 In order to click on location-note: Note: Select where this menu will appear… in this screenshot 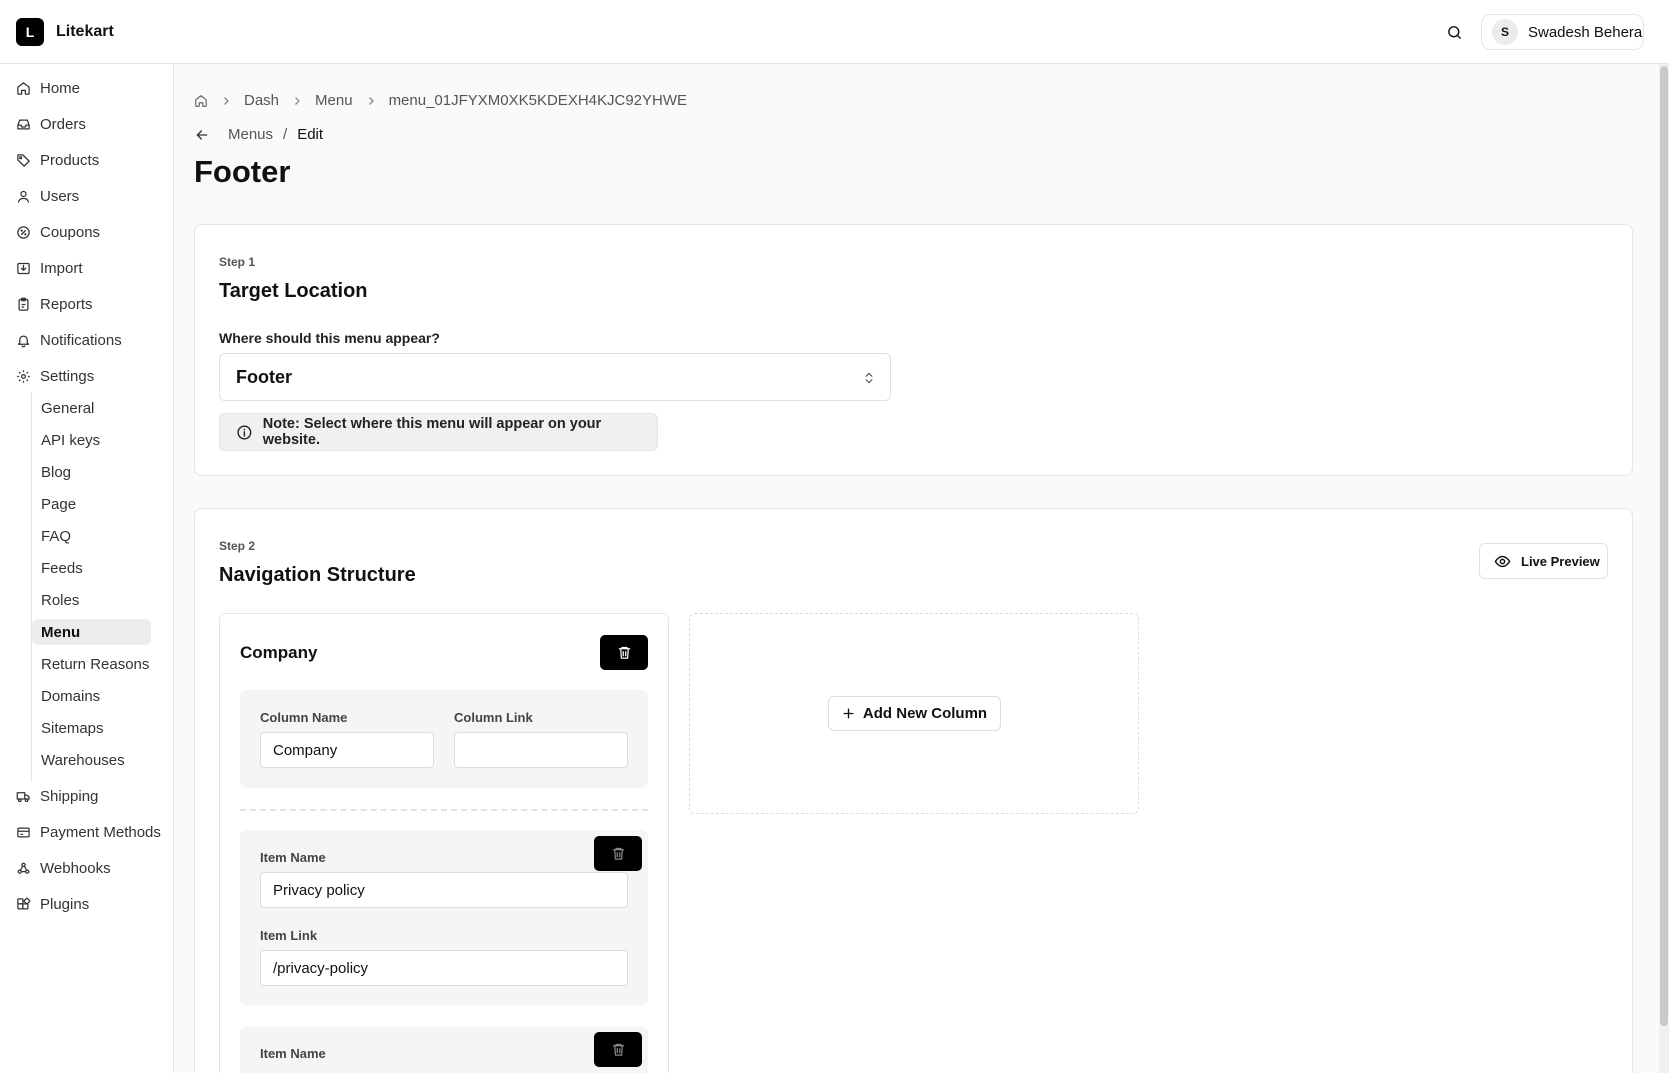, I will do `click(438, 432)`.